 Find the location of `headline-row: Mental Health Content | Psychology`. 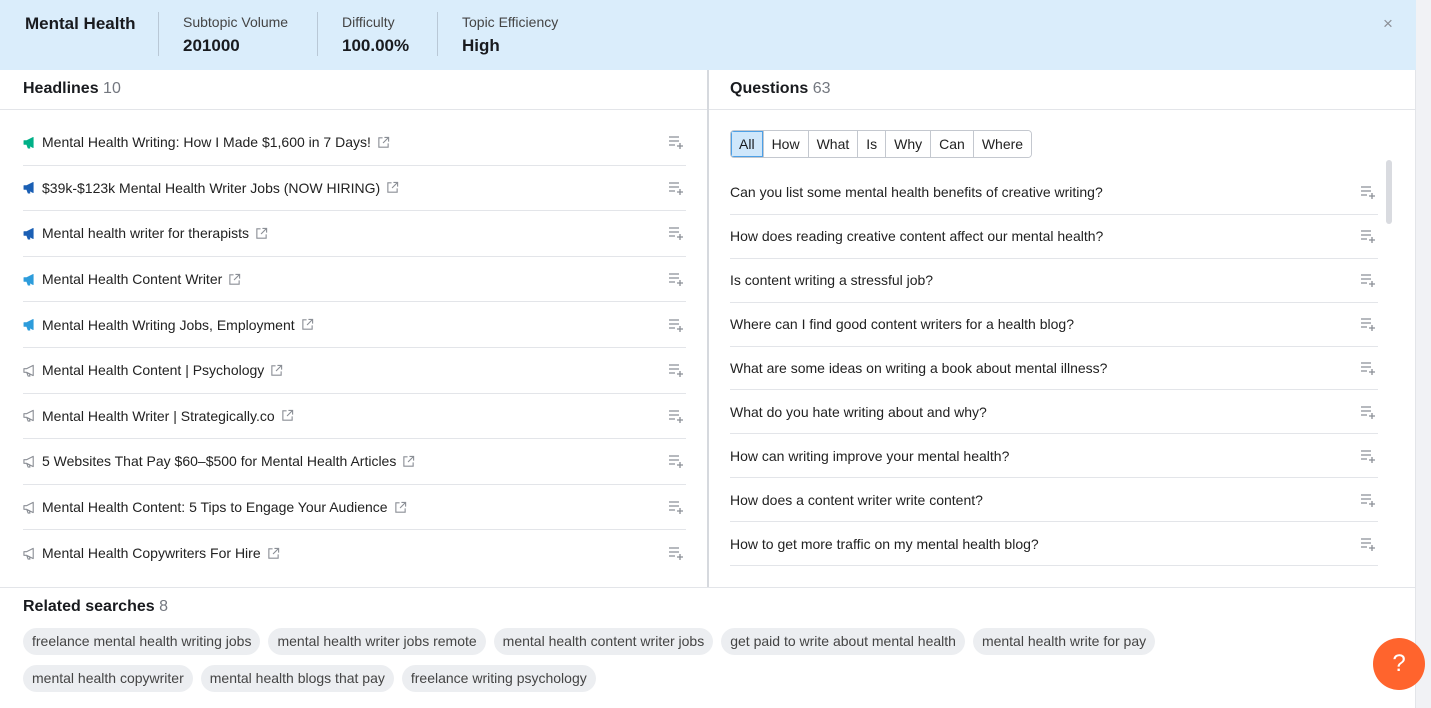

headline-row: Mental Health Content | Psychology is located at coordinates (354, 371).